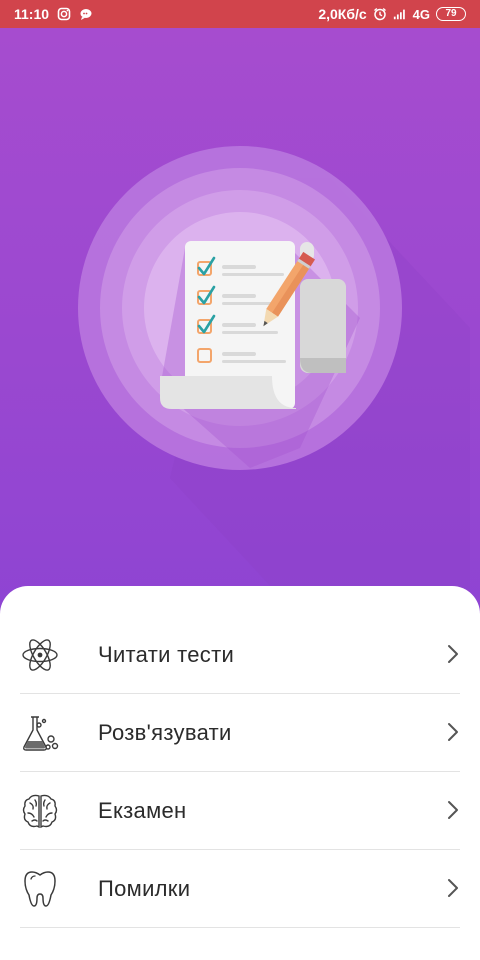 Image resolution: width=480 pixels, height=960 pixels. What do you see at coordinates (240, 14) in the screenshot?
I see `status-bar: 11:10 2,0Кб/с 4G 79` at bounding box center [240, 14].